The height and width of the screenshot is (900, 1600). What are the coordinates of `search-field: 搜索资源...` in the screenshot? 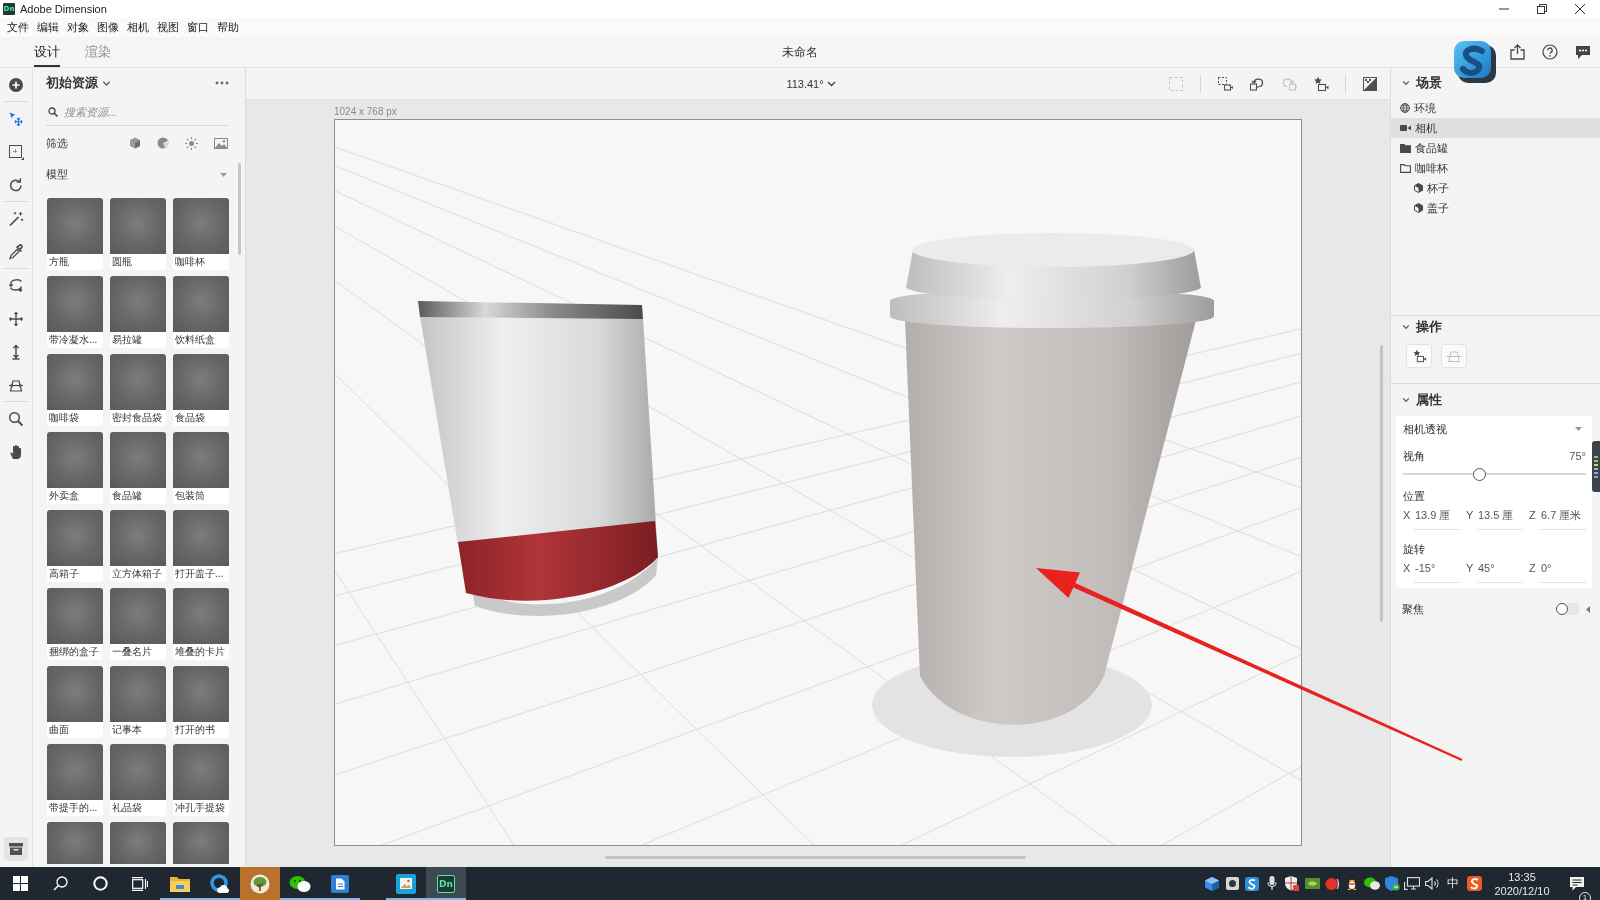 It's located at (146, 111).